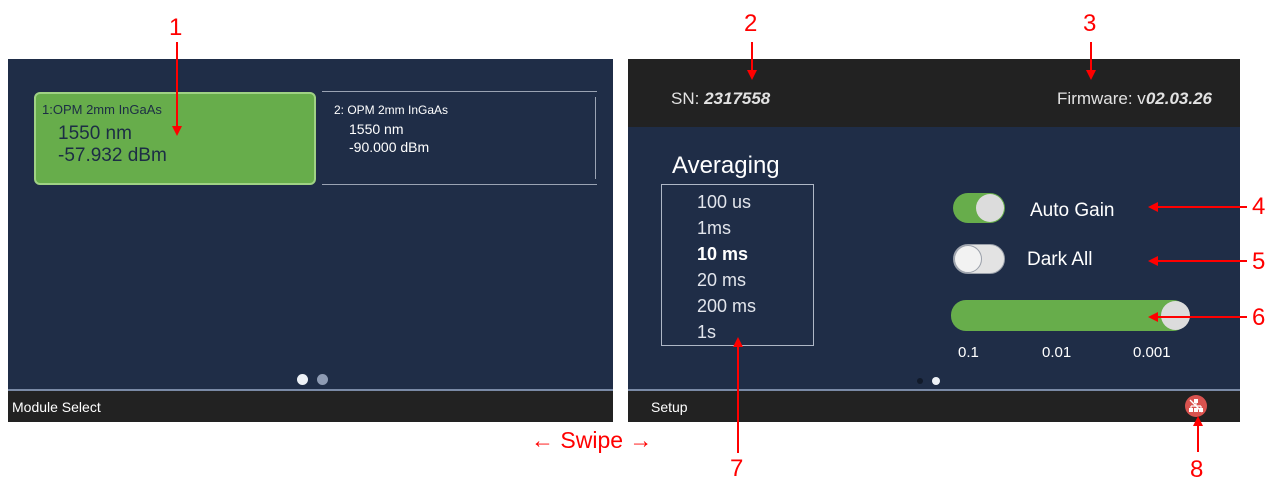 This screenshot has width=1275, height=484. I want to click on annotation-number-5: 5, so click(1259, 261).